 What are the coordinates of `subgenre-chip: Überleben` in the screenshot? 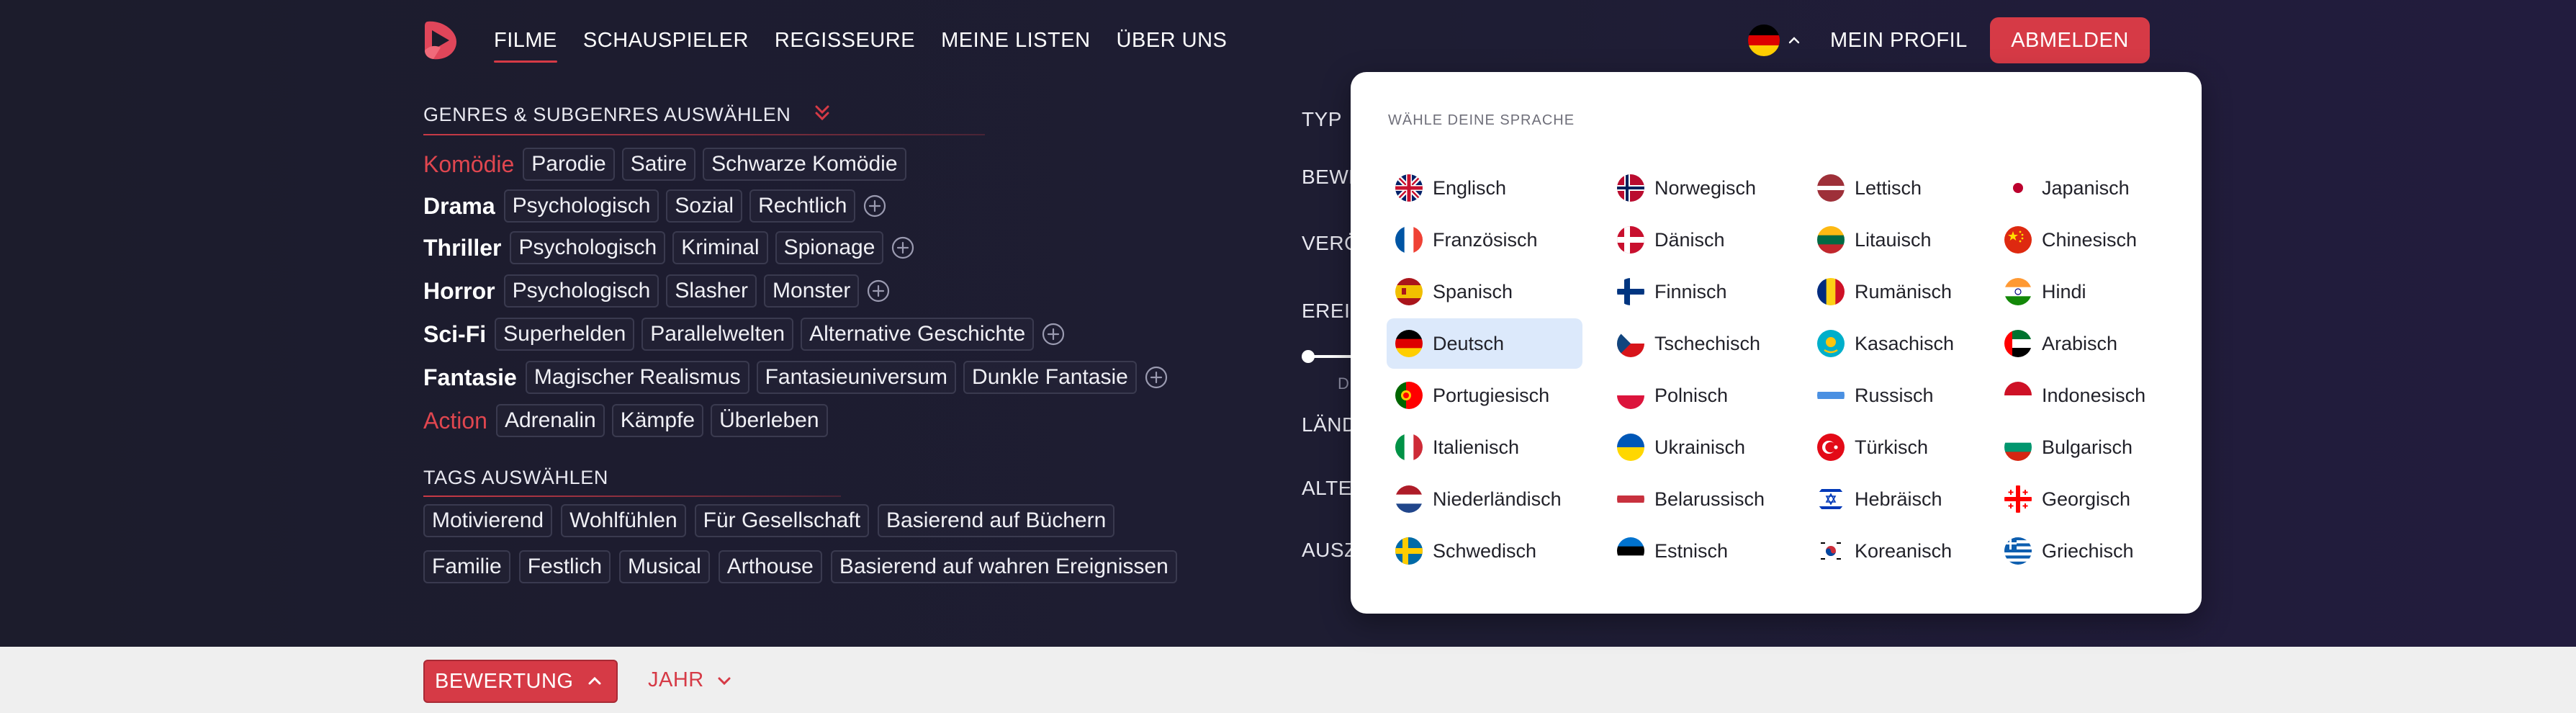 It's located at (769, 420).